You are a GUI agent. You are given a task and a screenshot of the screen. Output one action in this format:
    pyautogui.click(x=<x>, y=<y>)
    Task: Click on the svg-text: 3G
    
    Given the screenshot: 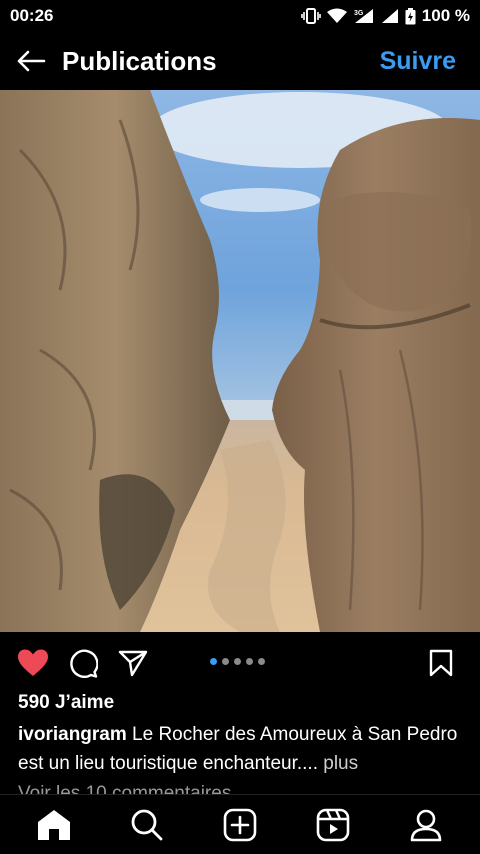 What is the action you would take?
    pyautogui.click(x=359, y=13)
    